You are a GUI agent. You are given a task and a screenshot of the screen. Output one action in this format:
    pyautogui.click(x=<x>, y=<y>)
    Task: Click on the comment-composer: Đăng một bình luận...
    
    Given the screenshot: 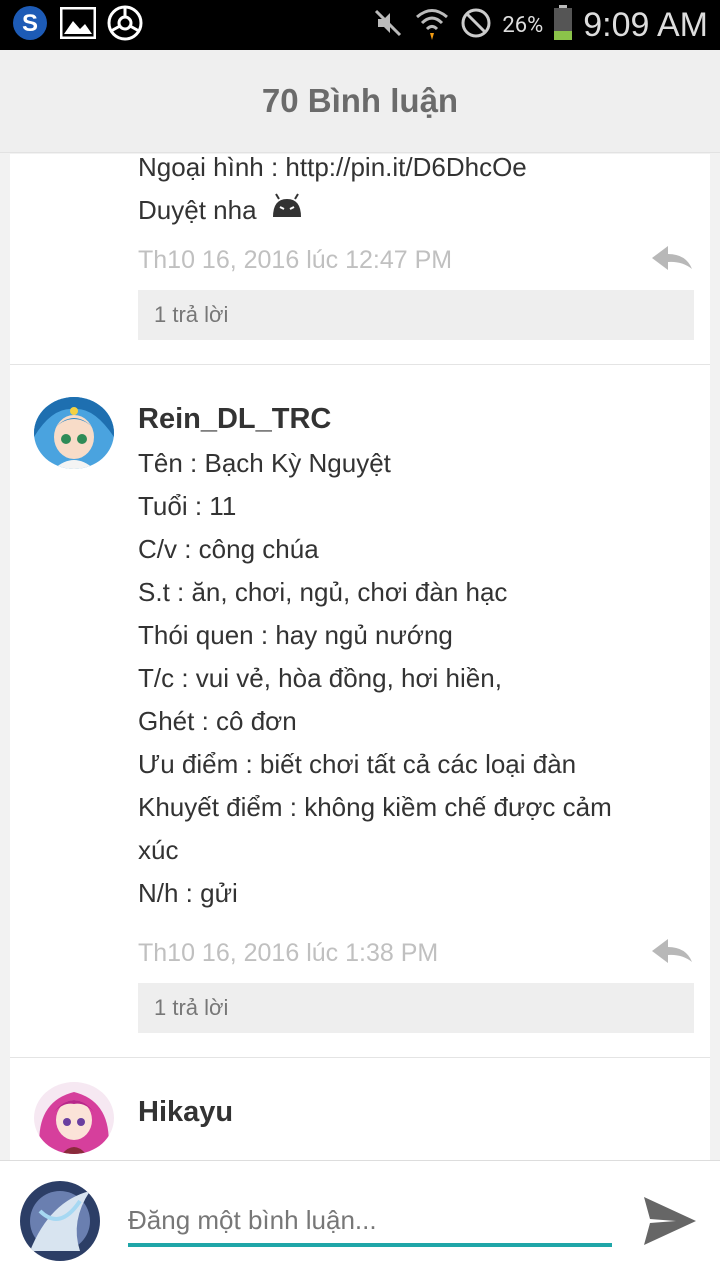 What is the action you would take?
    pyautogui.click(x=360, y=1220)
    